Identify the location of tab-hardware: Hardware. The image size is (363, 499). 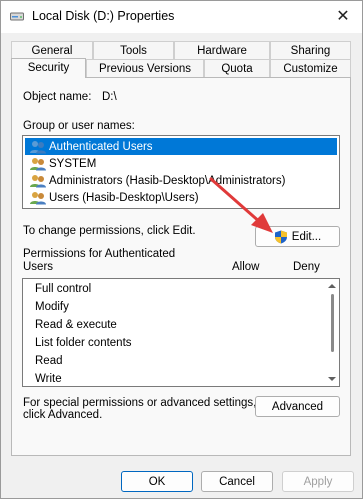
(222, 50).